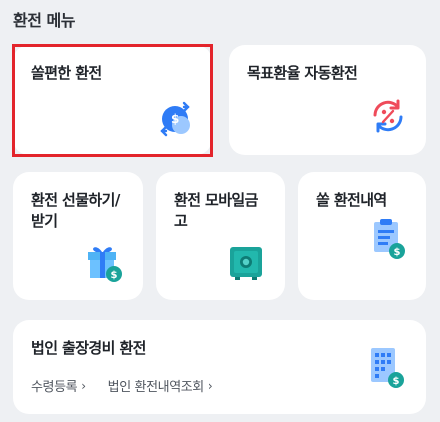  Describe the element at coordinates (220, 236) in the screenshot. I see `mobile-safe-card: 환전 모바일금 고` at that location.